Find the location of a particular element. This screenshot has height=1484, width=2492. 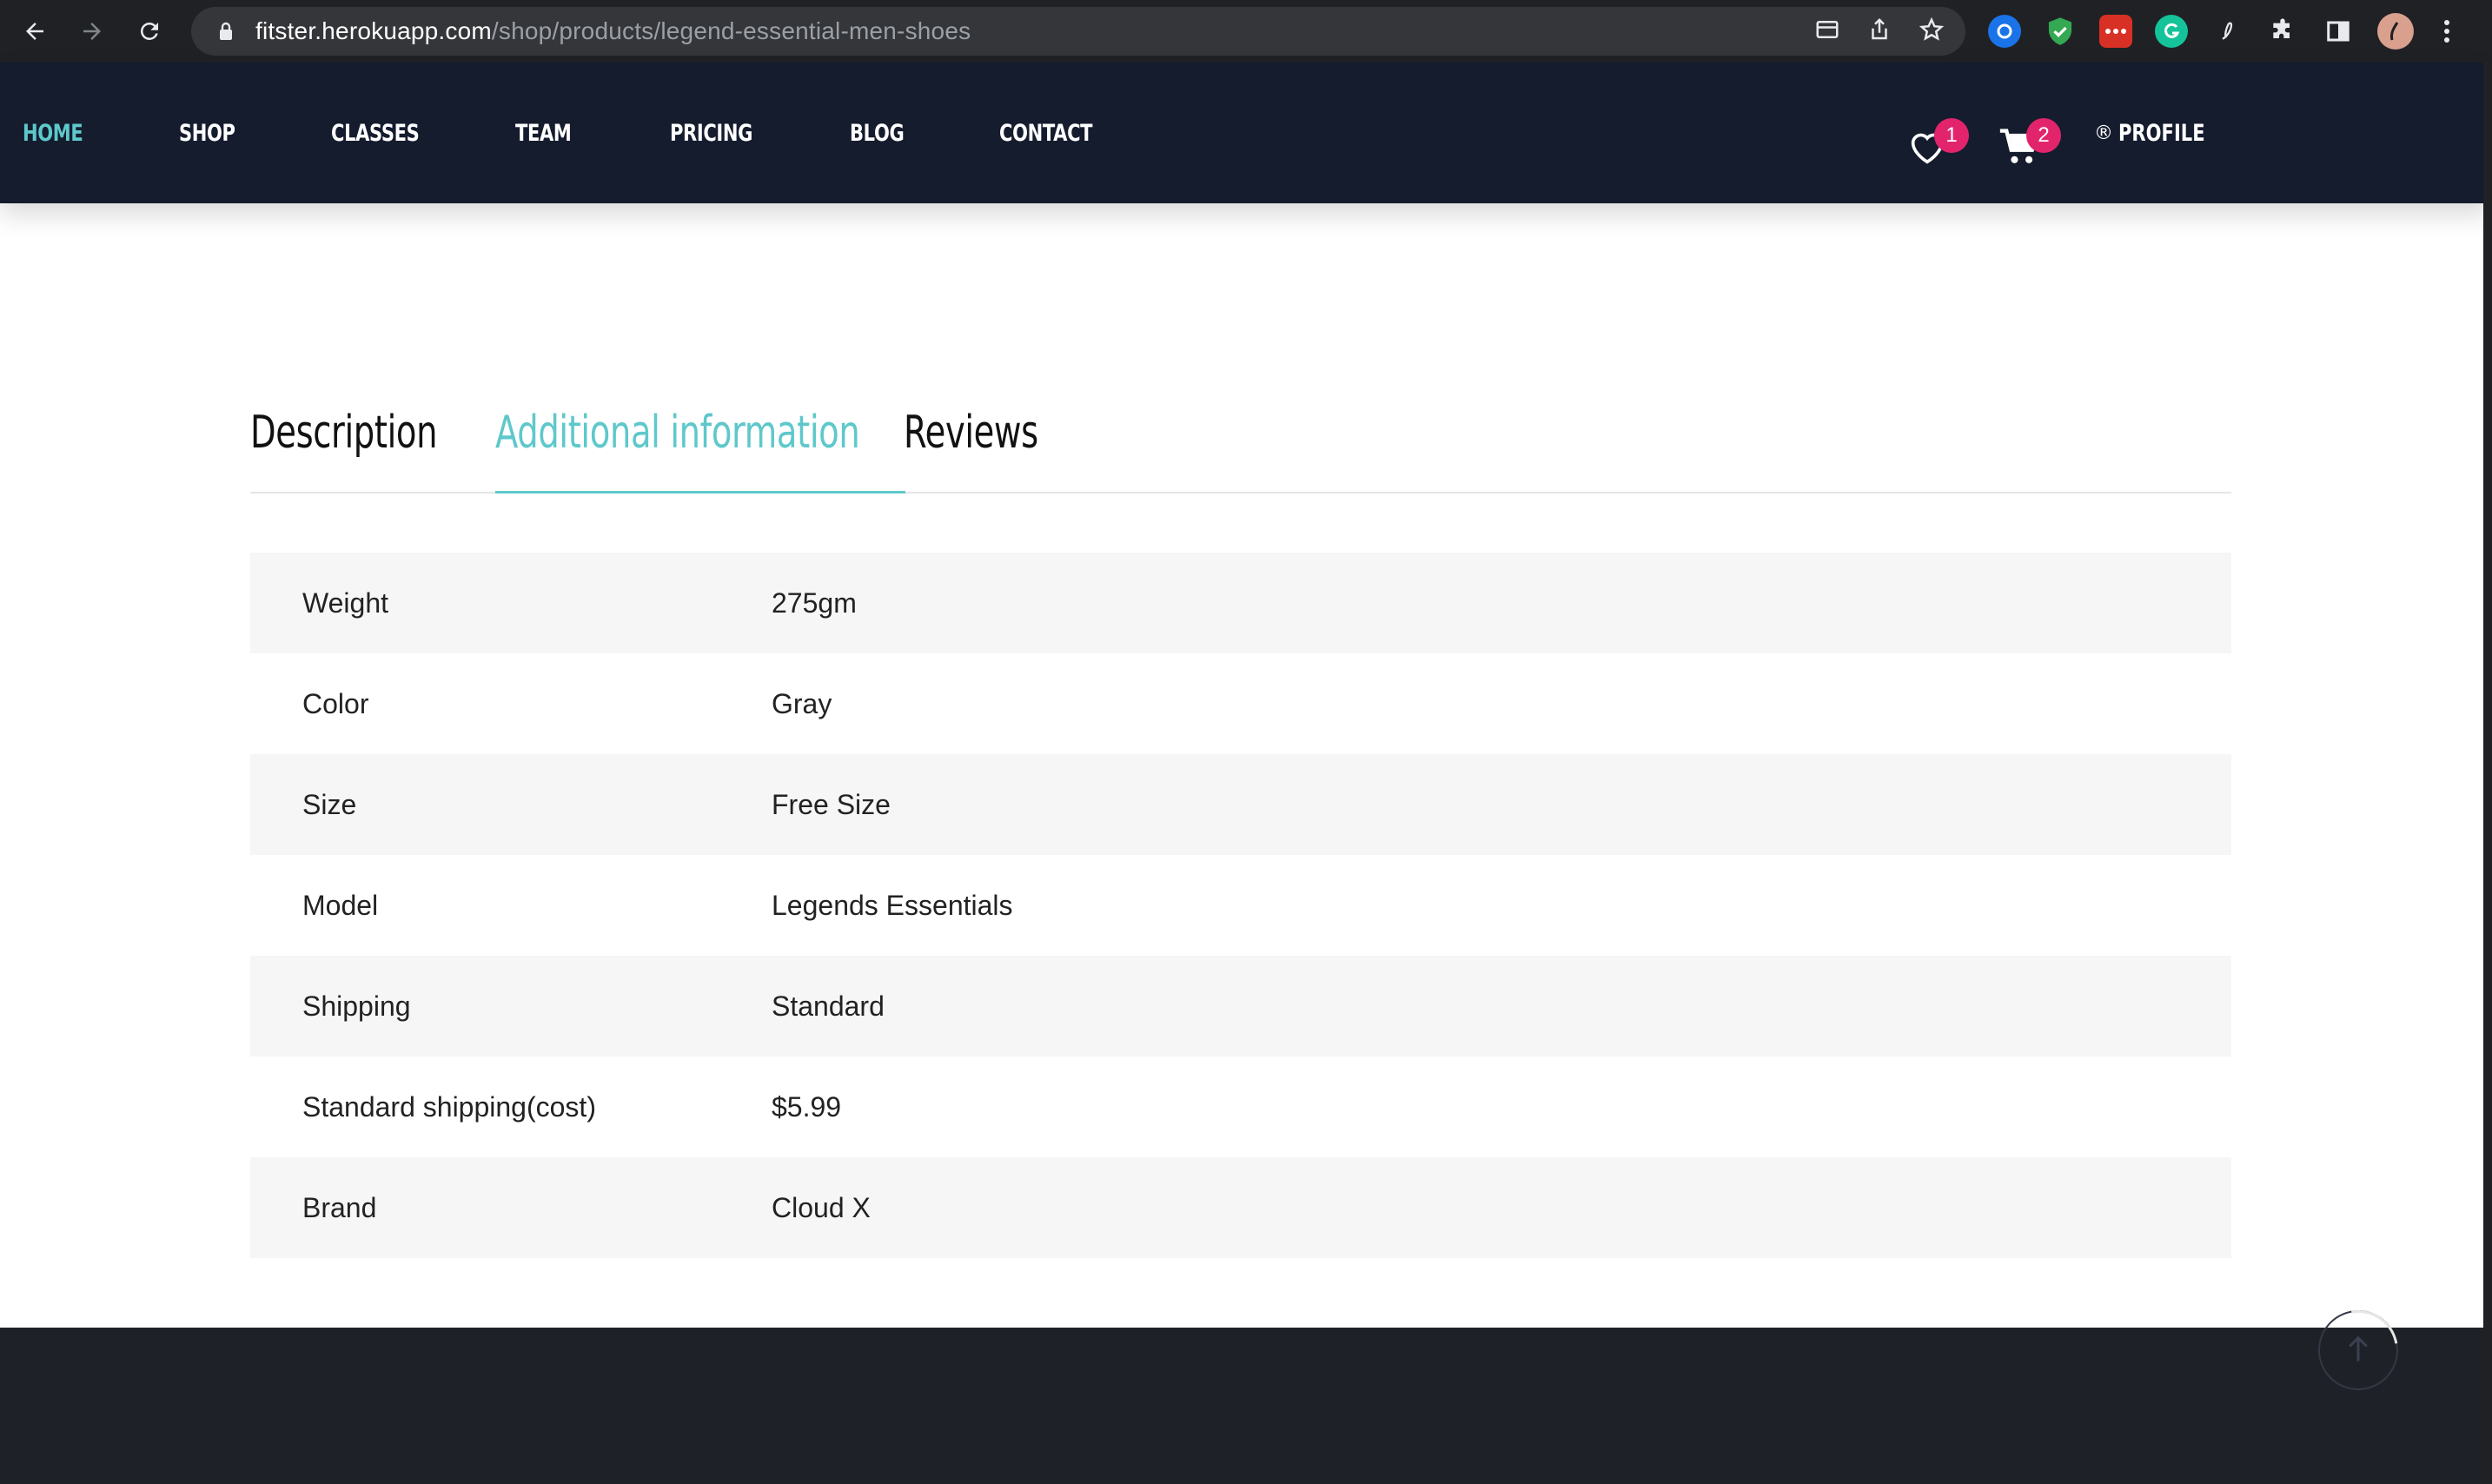

info-key-brand: Brand is located at coordinates (511, 1207).